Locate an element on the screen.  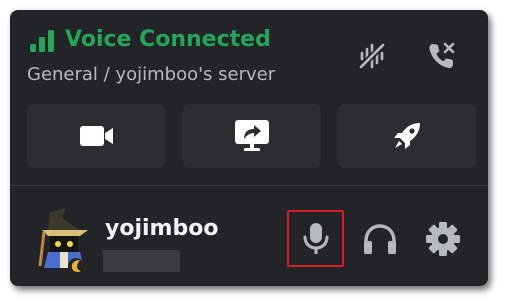
disconnect-button is located at coordinates (442, 56).